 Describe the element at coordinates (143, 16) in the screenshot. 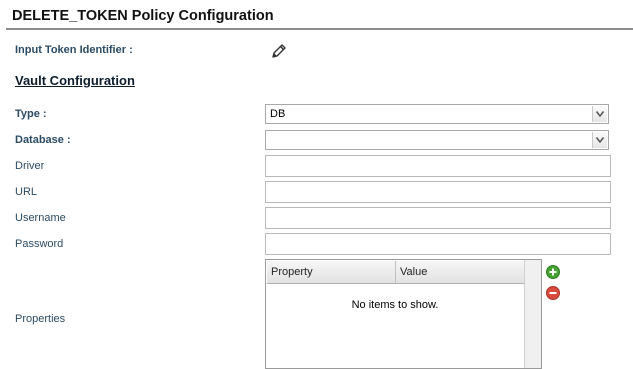

I see `page-title: DELETE_TOKEN Policy Configuration` at that location.